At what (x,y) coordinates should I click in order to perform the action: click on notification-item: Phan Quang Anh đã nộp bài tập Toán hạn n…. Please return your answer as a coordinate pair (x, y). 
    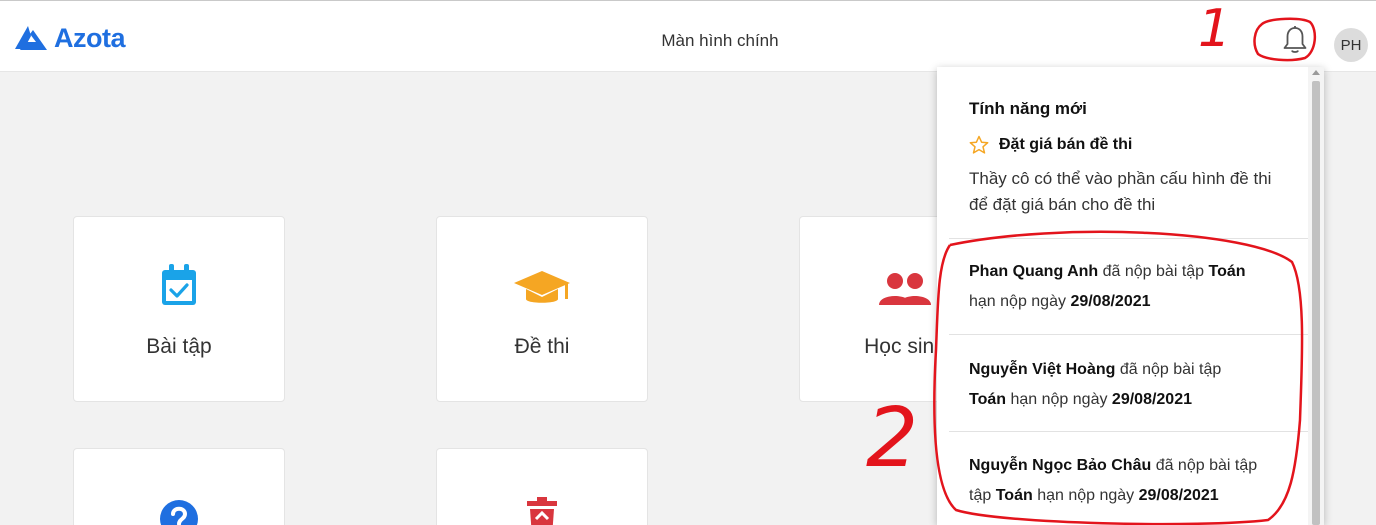
    Looking at the image, I should click on (1134, 287).